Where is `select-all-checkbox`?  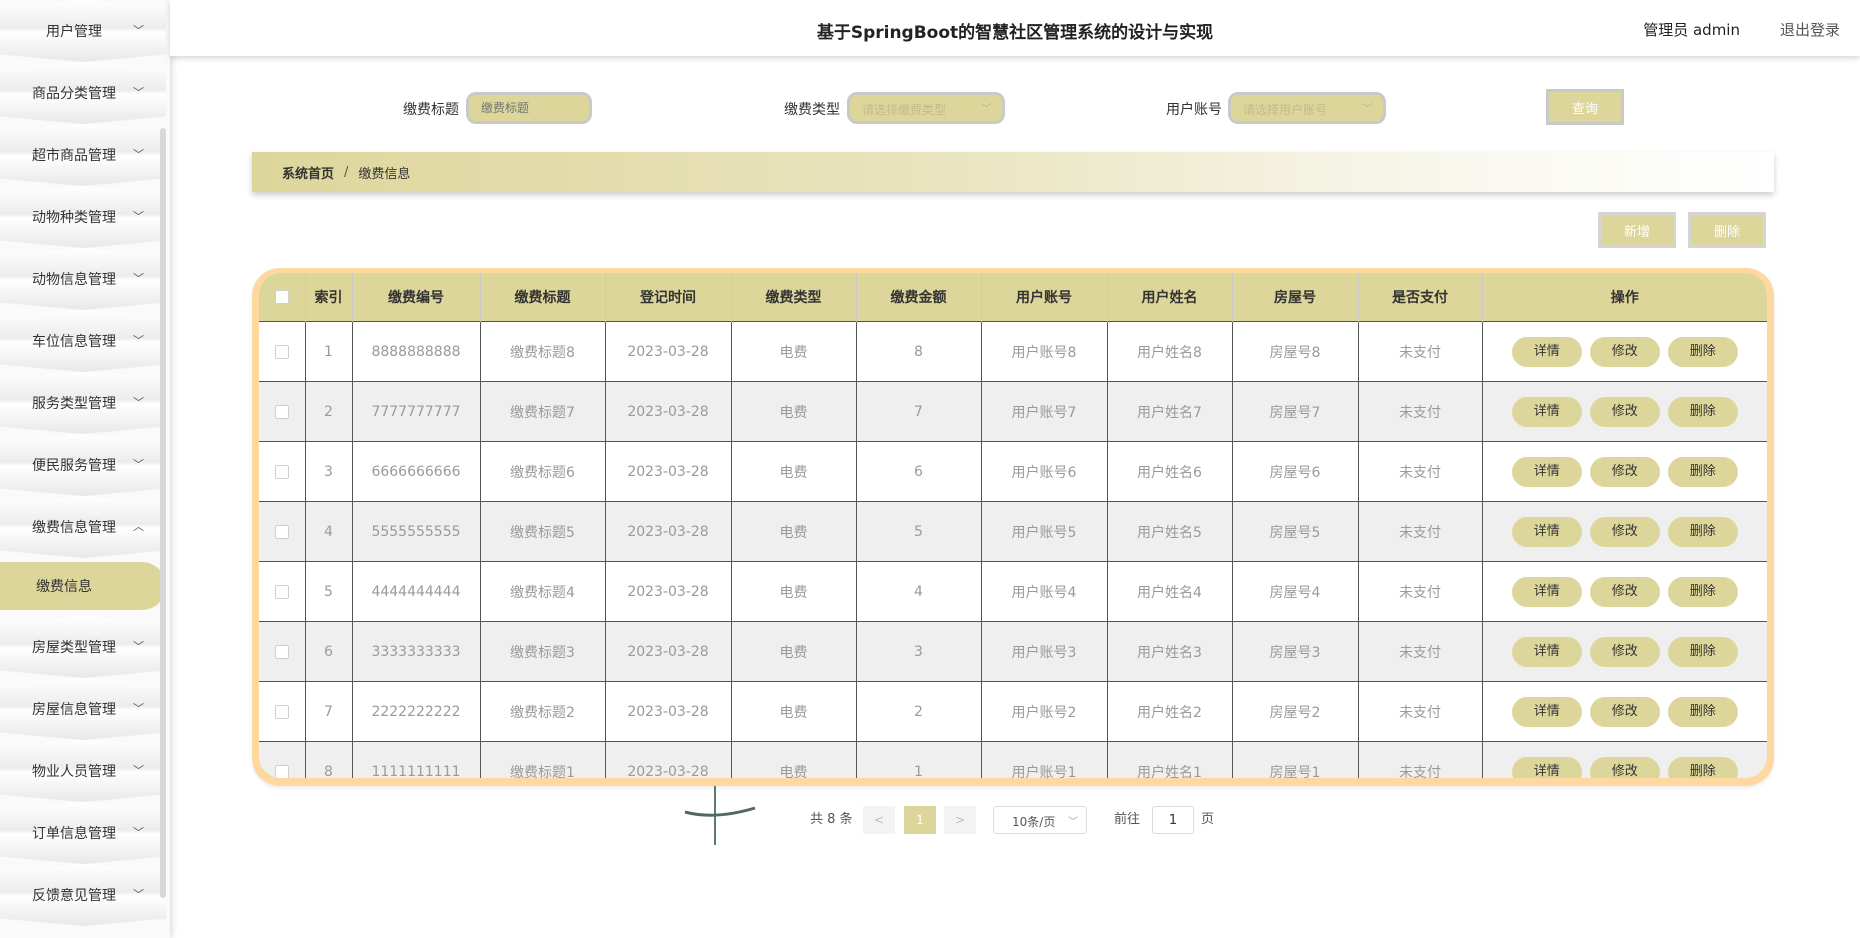
select-all-checkbox is located at coordinates (281, 297).